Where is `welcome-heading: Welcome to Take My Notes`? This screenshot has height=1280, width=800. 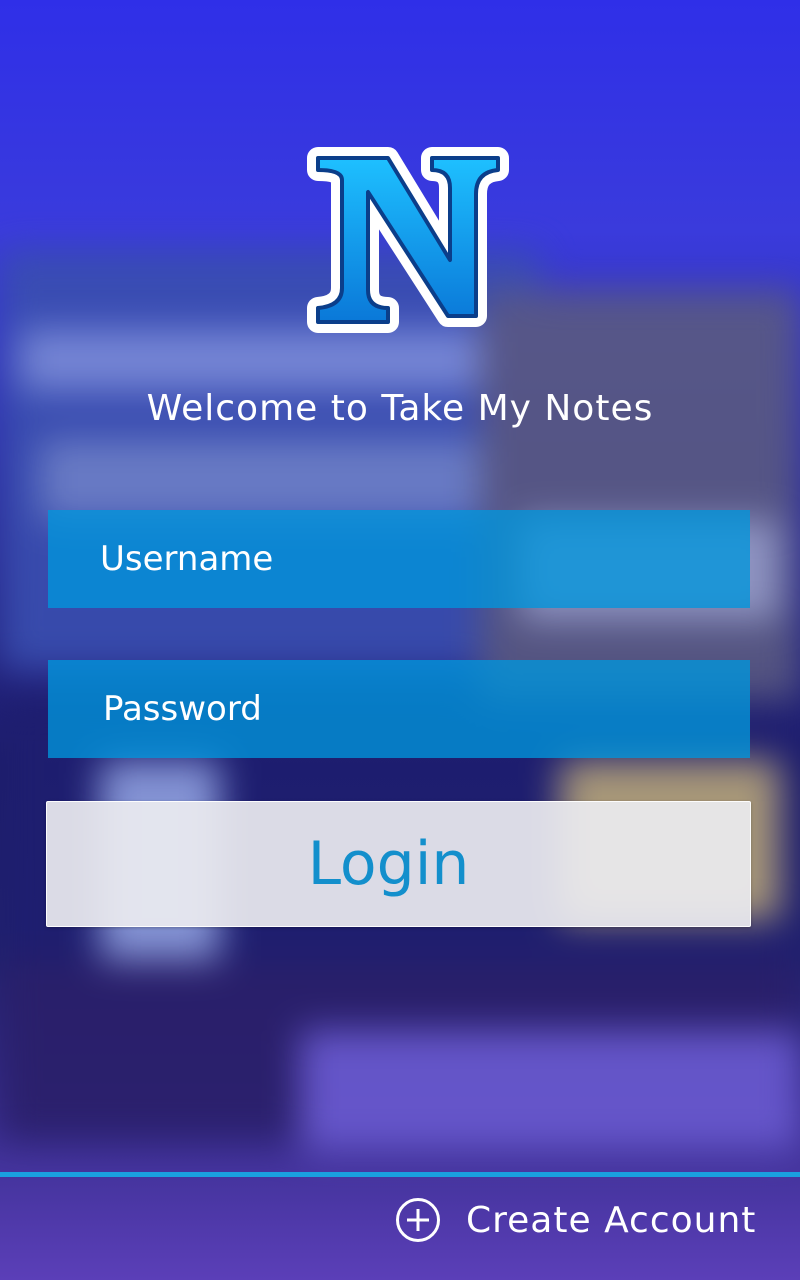
welcome-heading: Welcome to Take My Notes is located at coordinates (400, 408).